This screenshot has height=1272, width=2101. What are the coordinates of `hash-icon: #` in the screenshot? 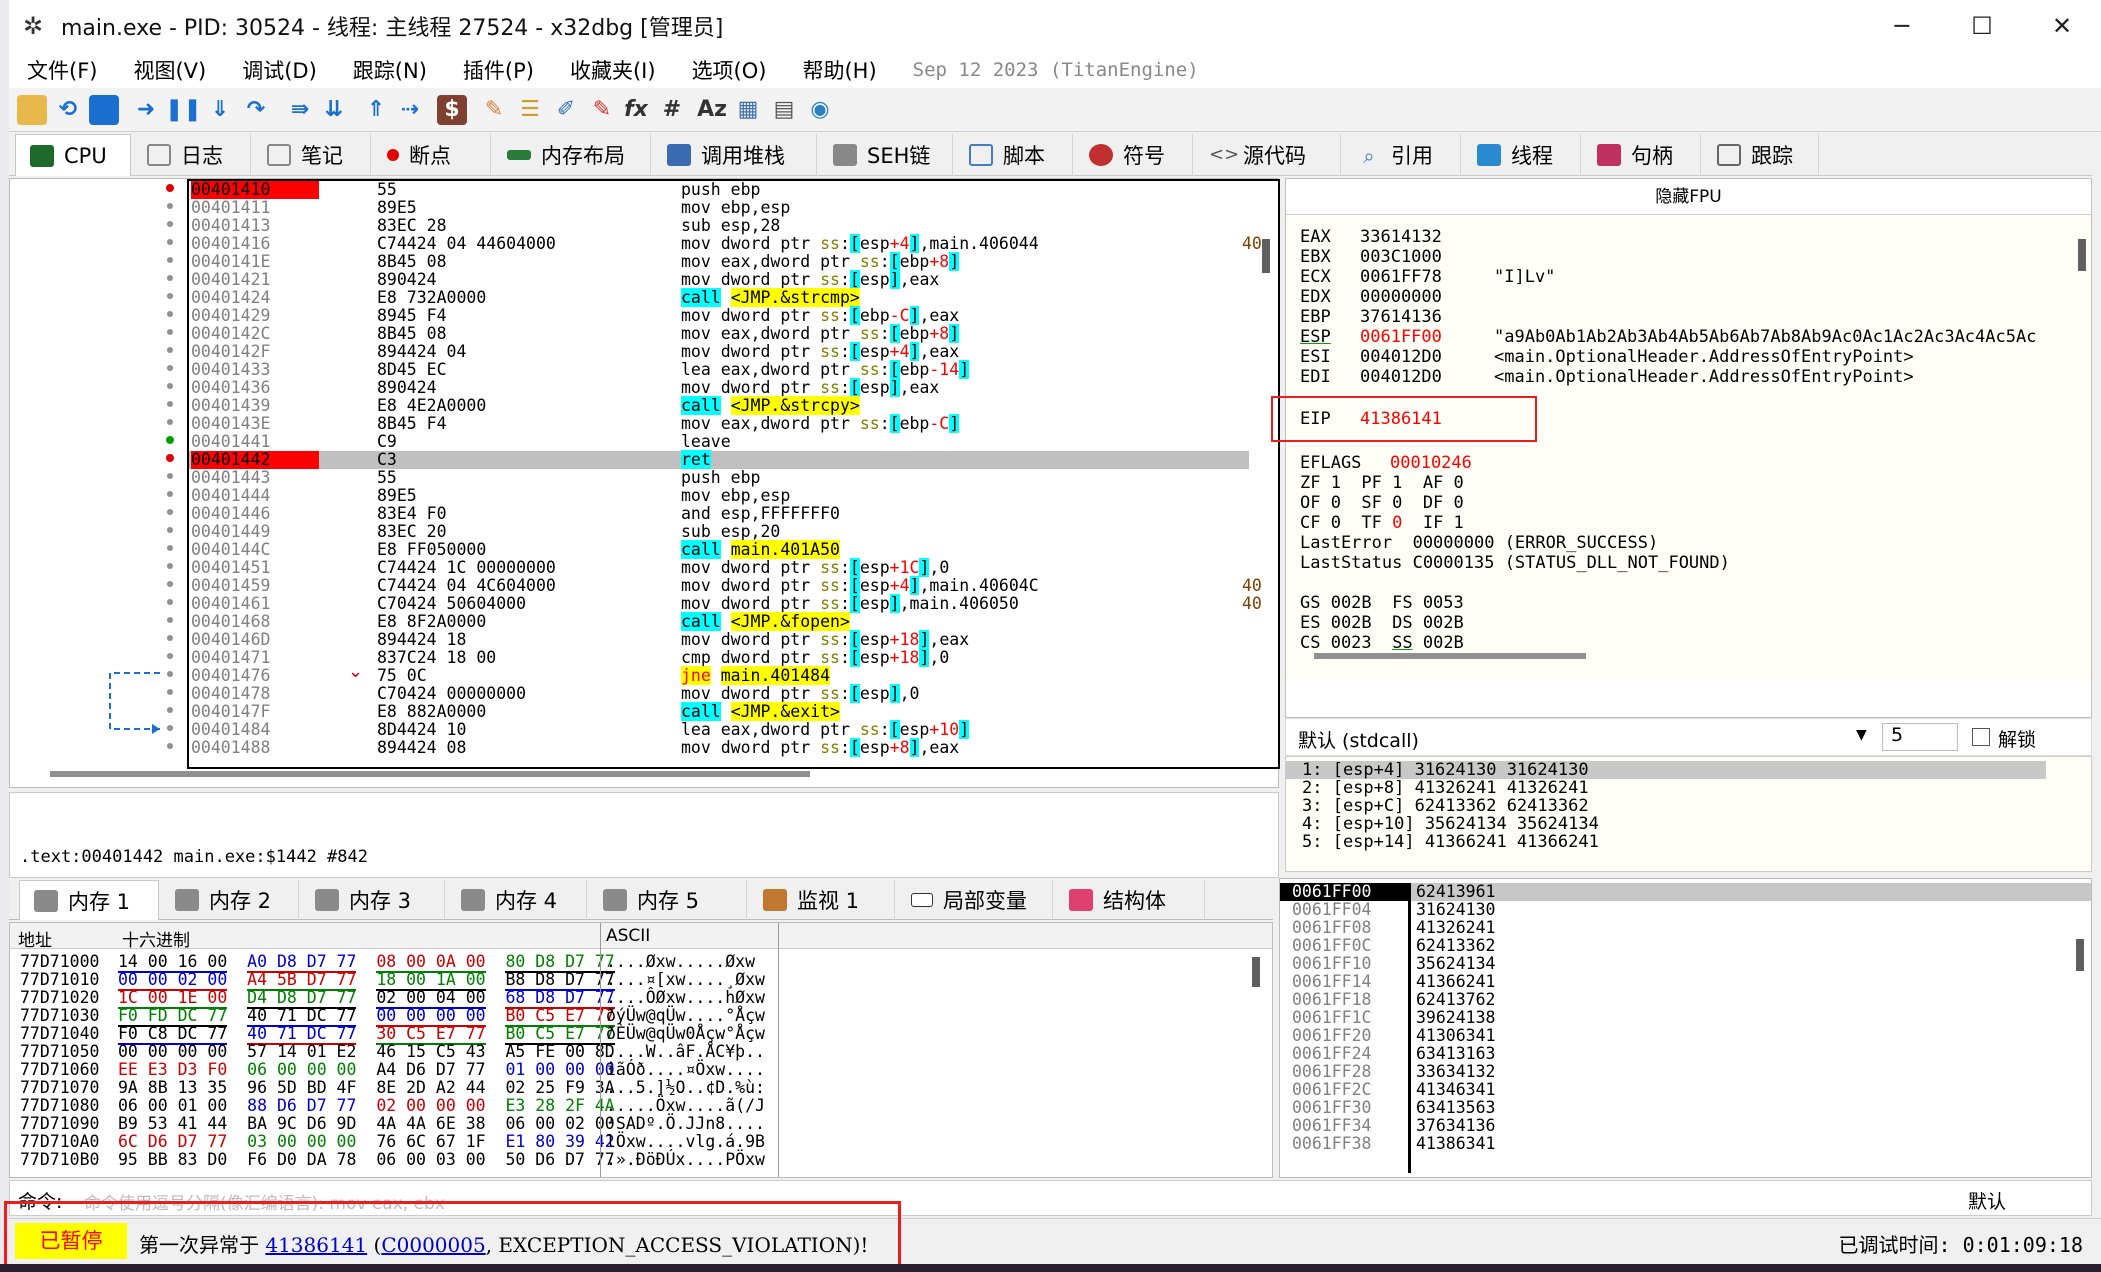 It's located at (672, 110).